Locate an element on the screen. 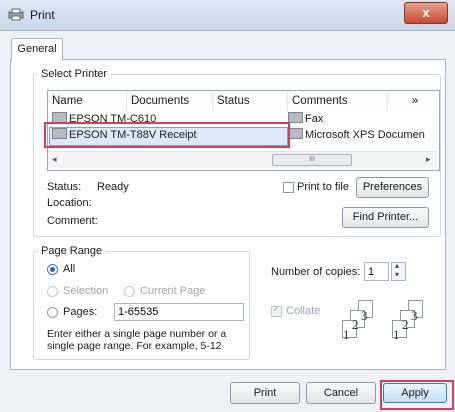 The image size is (455, 412). collate-illustration: 1 2 3 1 2 3 is located at coordinates (390, 325).